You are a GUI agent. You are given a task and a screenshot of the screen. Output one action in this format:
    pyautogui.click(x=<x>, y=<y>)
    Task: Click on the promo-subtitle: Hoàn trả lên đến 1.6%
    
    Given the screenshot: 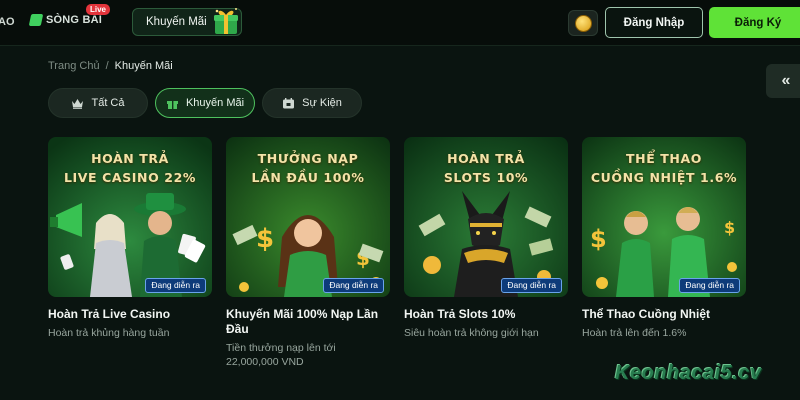 What is the action you would take?
    pyautogui.click(x=634, y=333)
    